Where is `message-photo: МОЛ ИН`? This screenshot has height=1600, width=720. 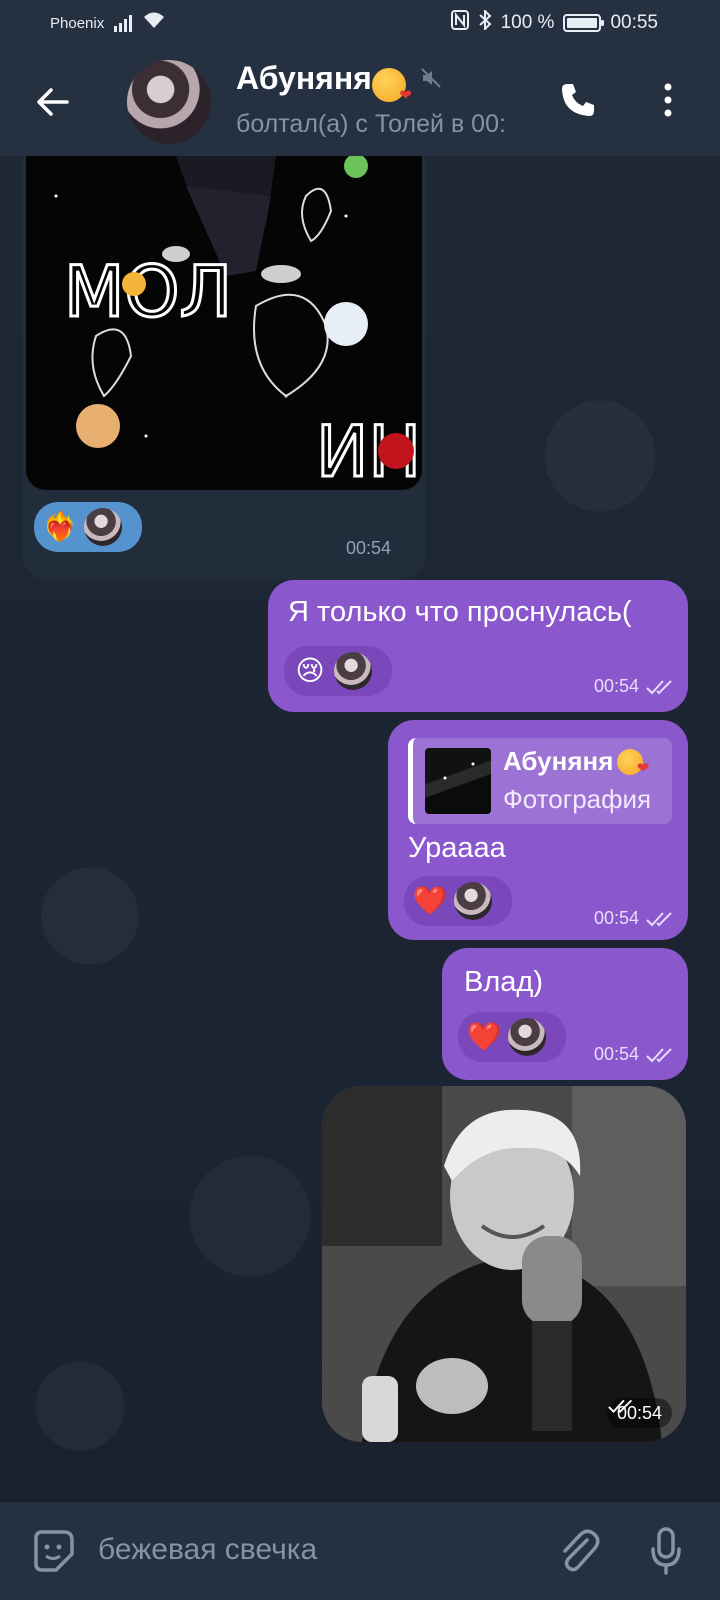 message-photo: МОЛ ИН is located at coordinates (224, 323).